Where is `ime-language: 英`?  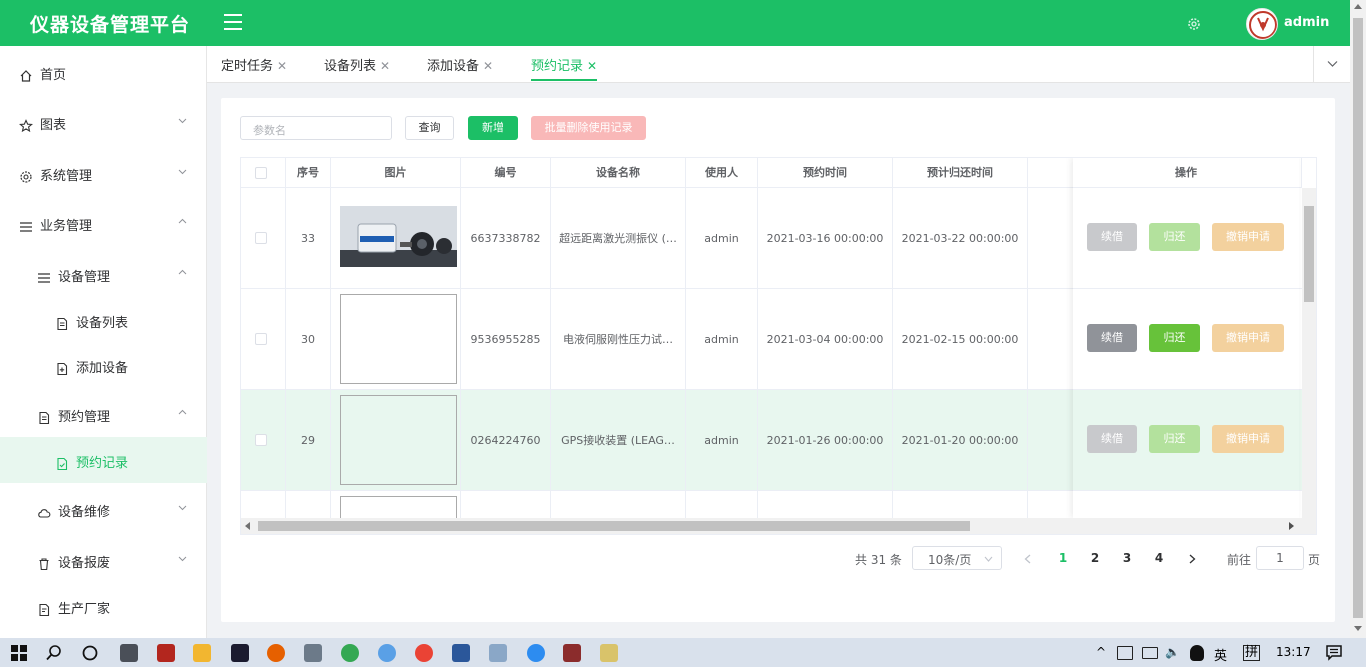
ime-language: 英 is located at coordinates (1220, 654).